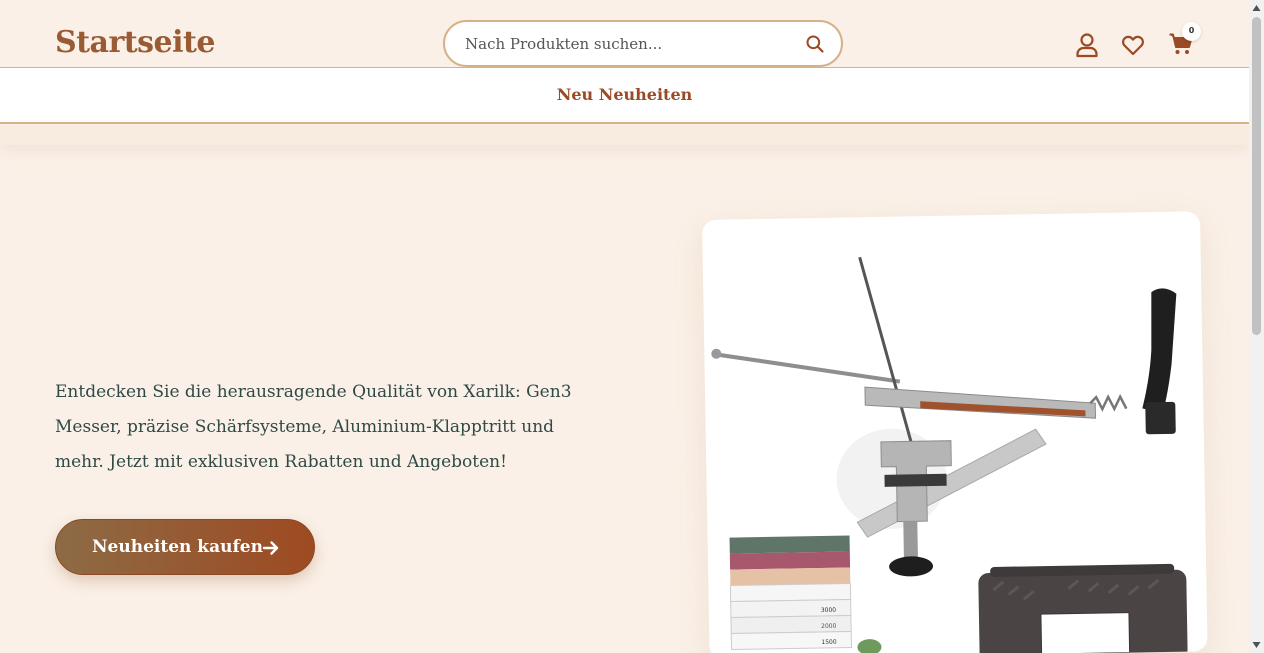 The height and width of the screenshot is (653, 1264). What do you see at coordinates (829, 610) in the screenshot?
I see `stone-label-3000: 3000` at bounding box center [829, 610].